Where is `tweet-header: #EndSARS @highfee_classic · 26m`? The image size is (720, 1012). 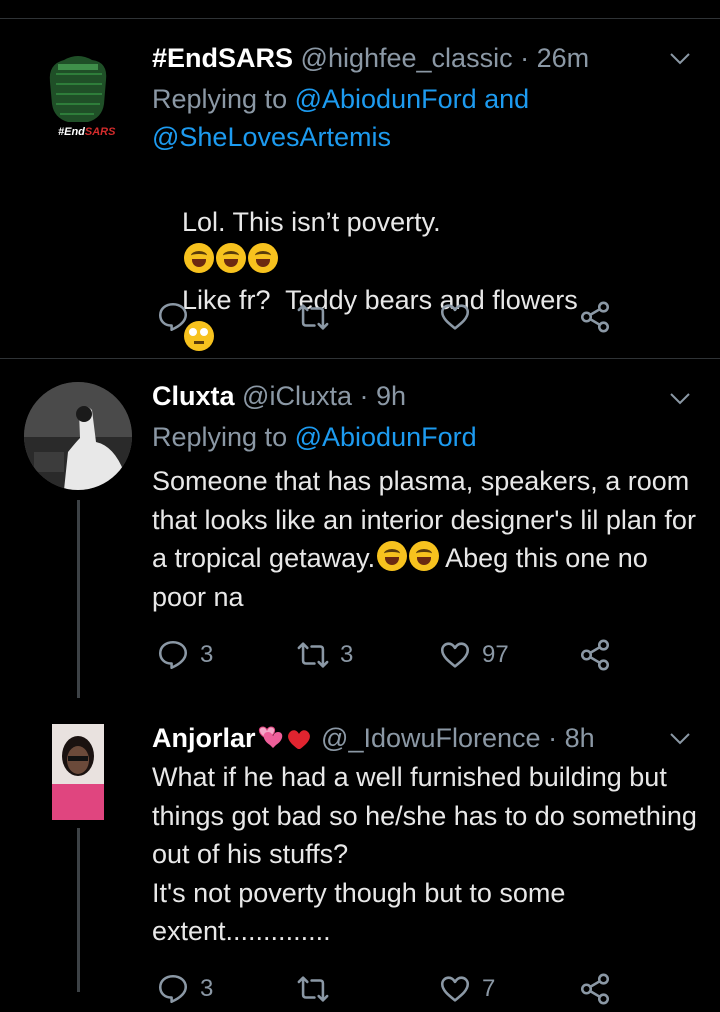
tweet-header: #EndSARS @highfee_classic · 26m is located at coordinates (370, 58).